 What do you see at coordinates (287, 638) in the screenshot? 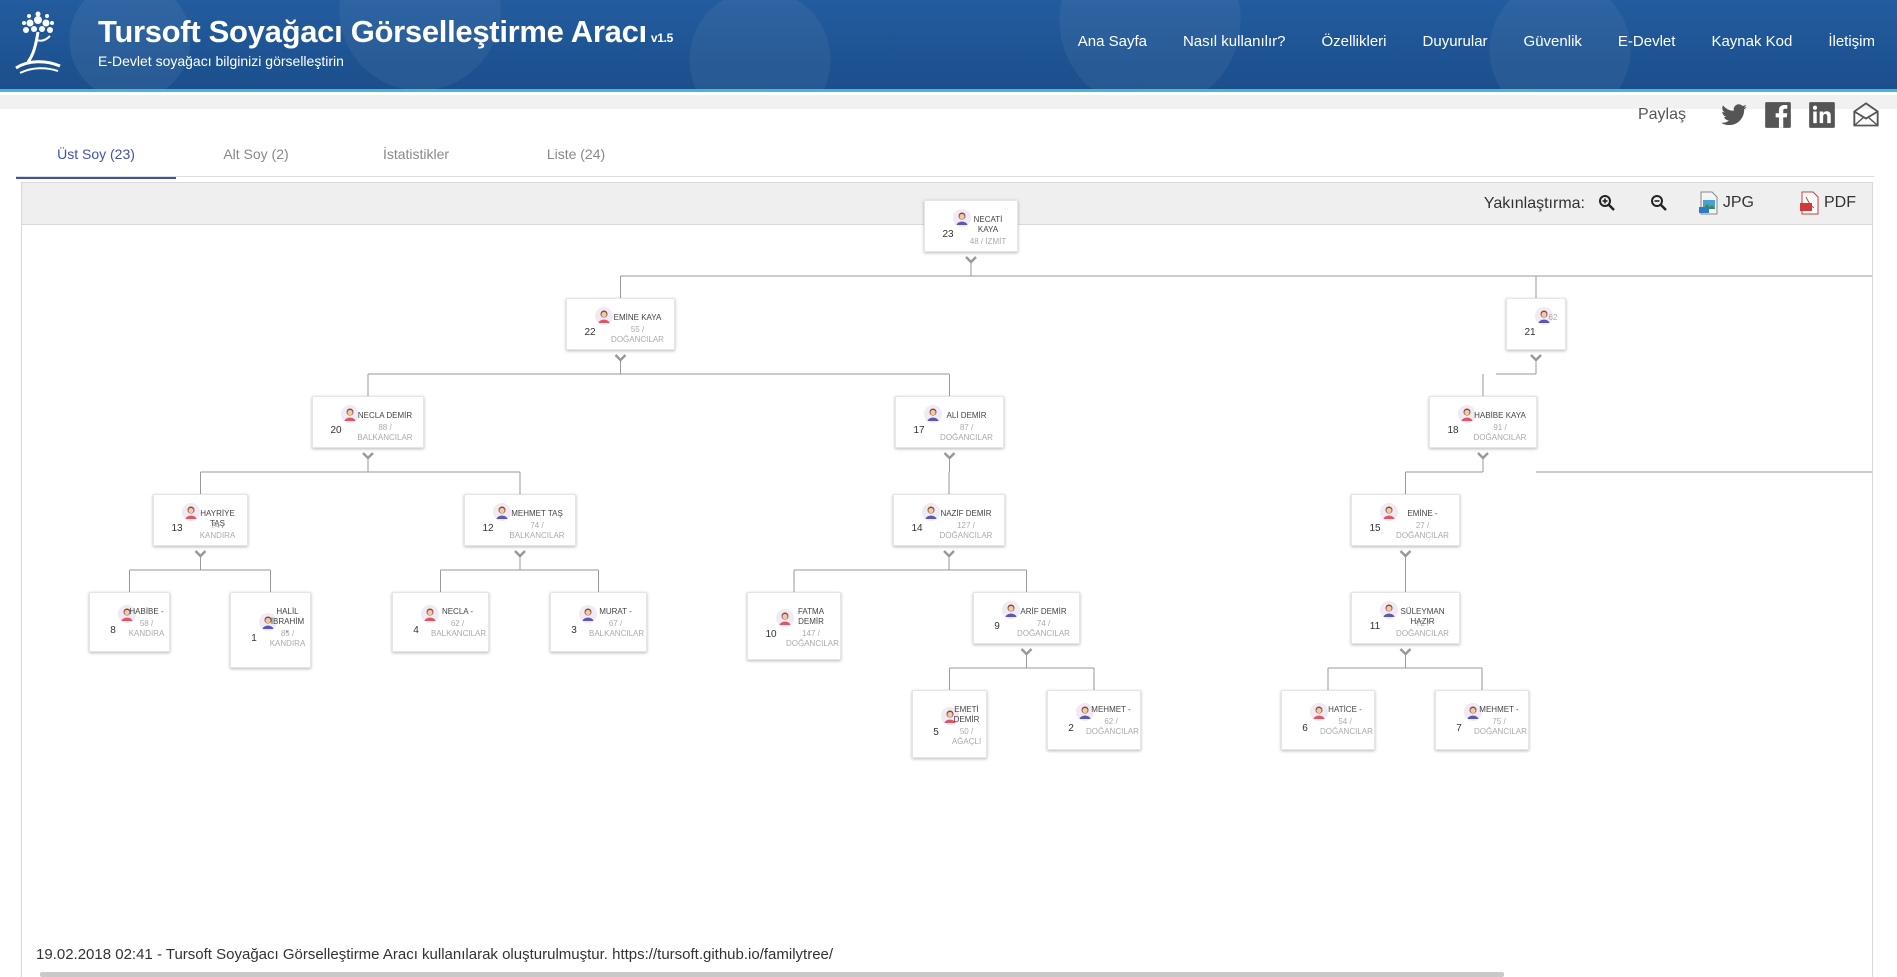
I see `person-info: 85 / KANDIRA` at bounding box center [287, 638].